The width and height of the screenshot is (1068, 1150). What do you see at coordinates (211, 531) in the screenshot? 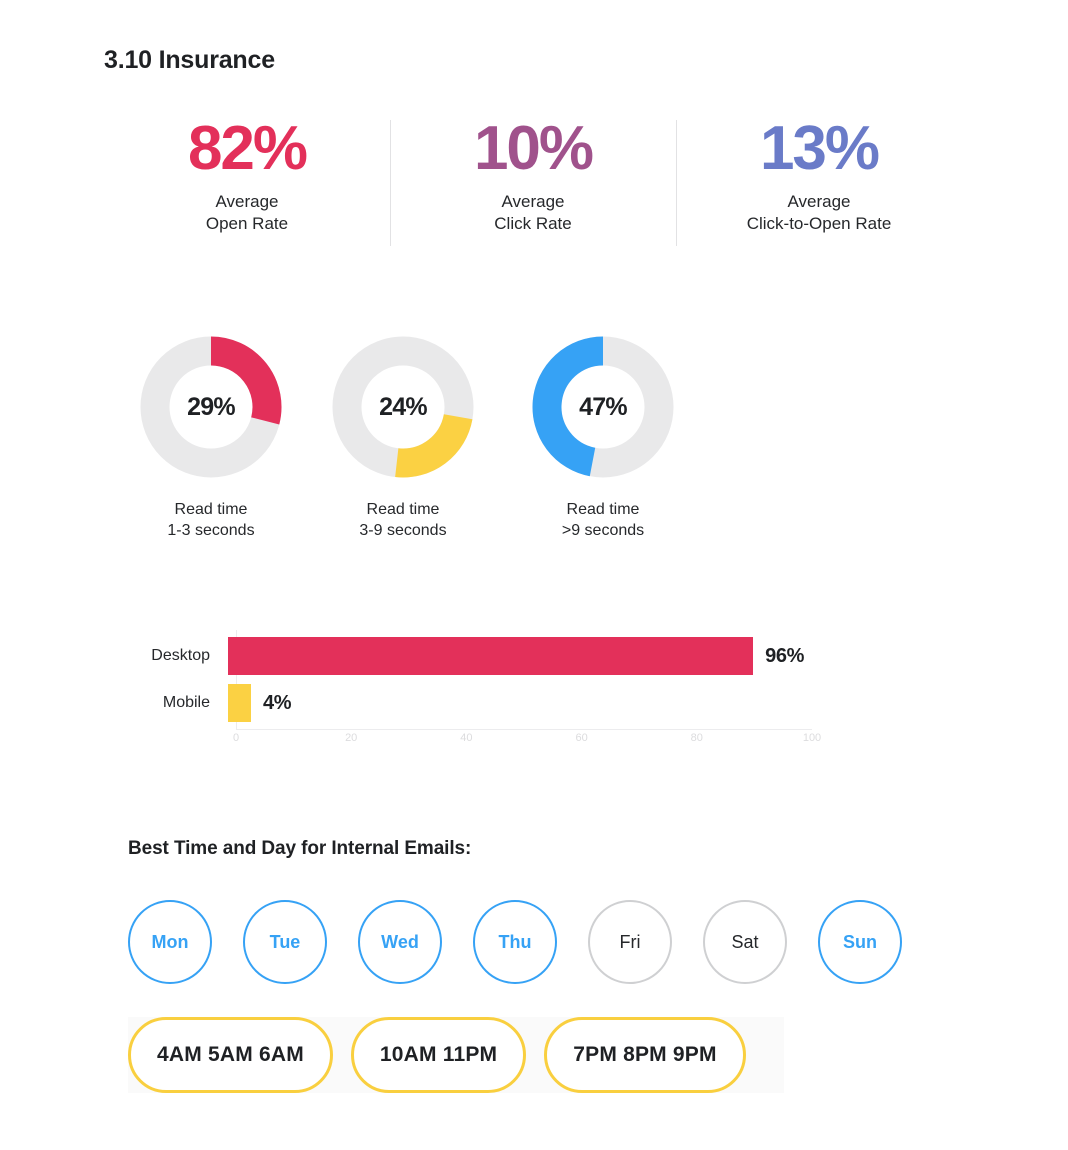
I see `donut-caption-line2: 1-3 seconds` at bounding box center [211, 531].